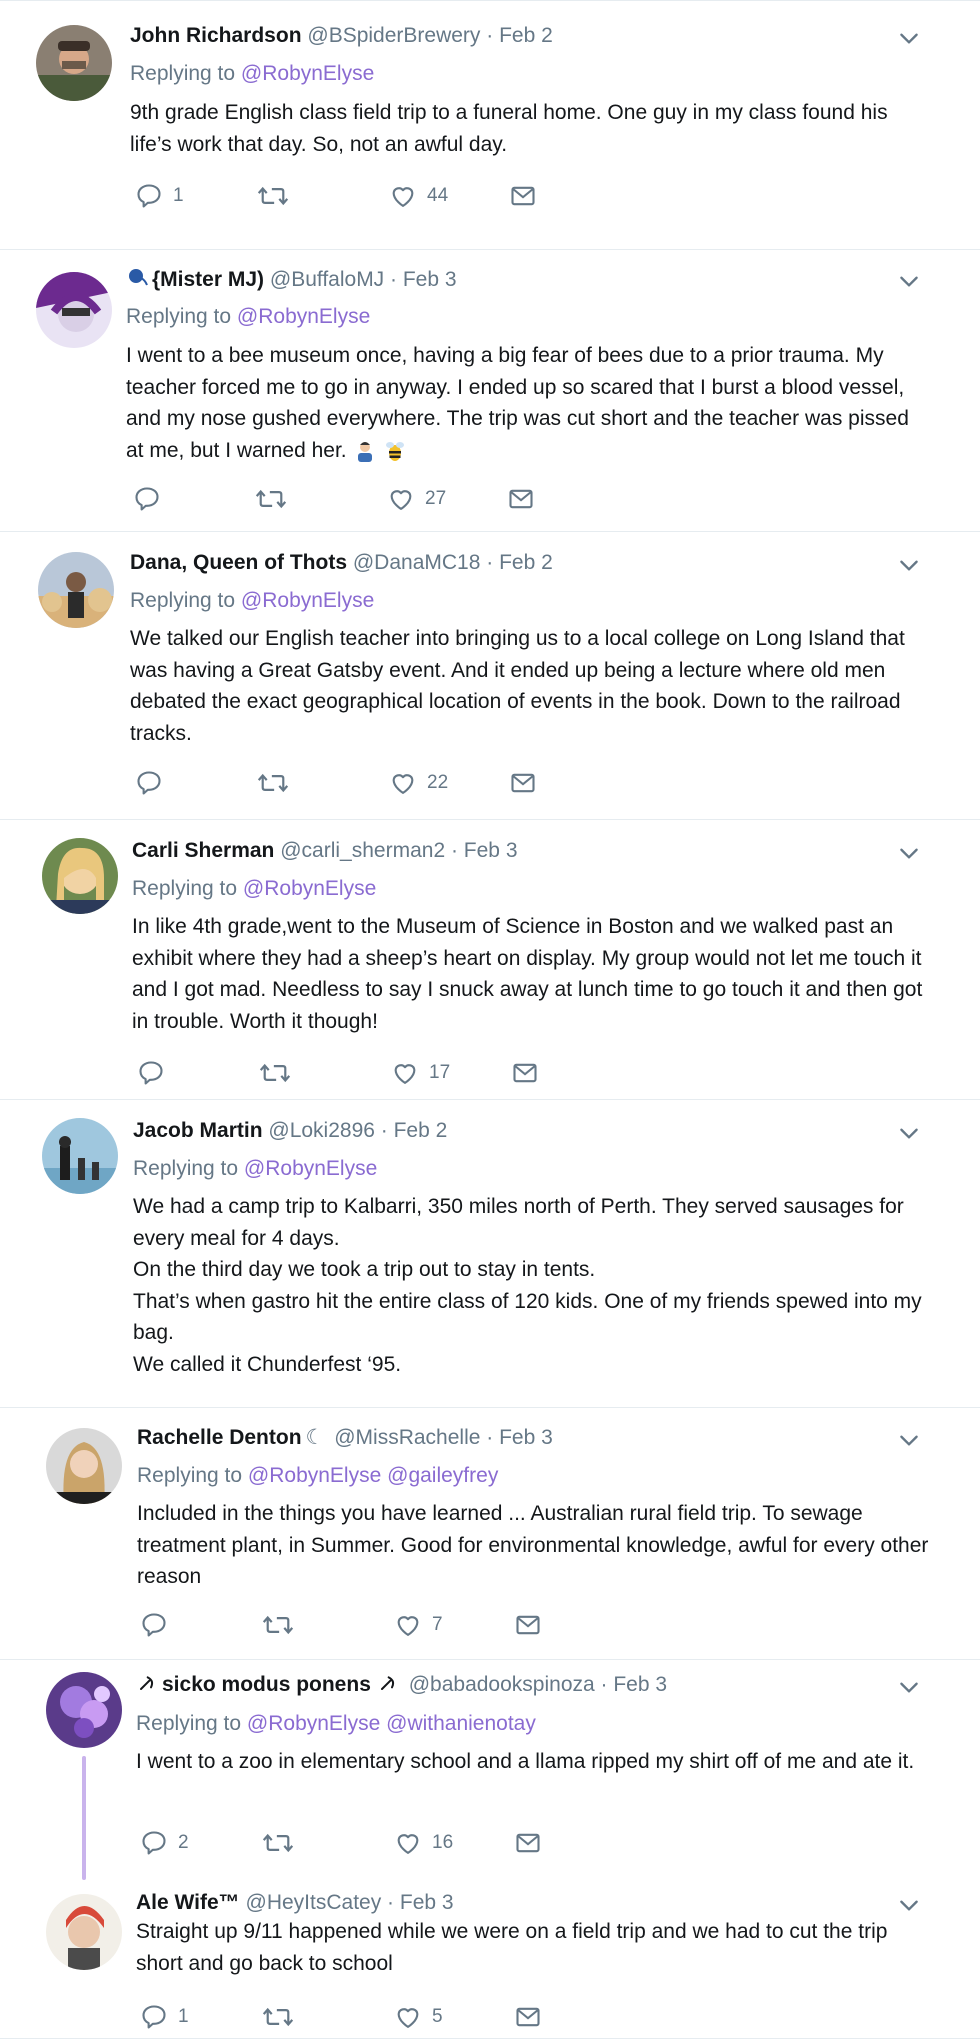 The height and width of the screenshot is (2039, 980). What do you see at coordinates (203, 850) in the screenshot?
I see `display-name: Carli Sherman` at bounding box center [203, 850].